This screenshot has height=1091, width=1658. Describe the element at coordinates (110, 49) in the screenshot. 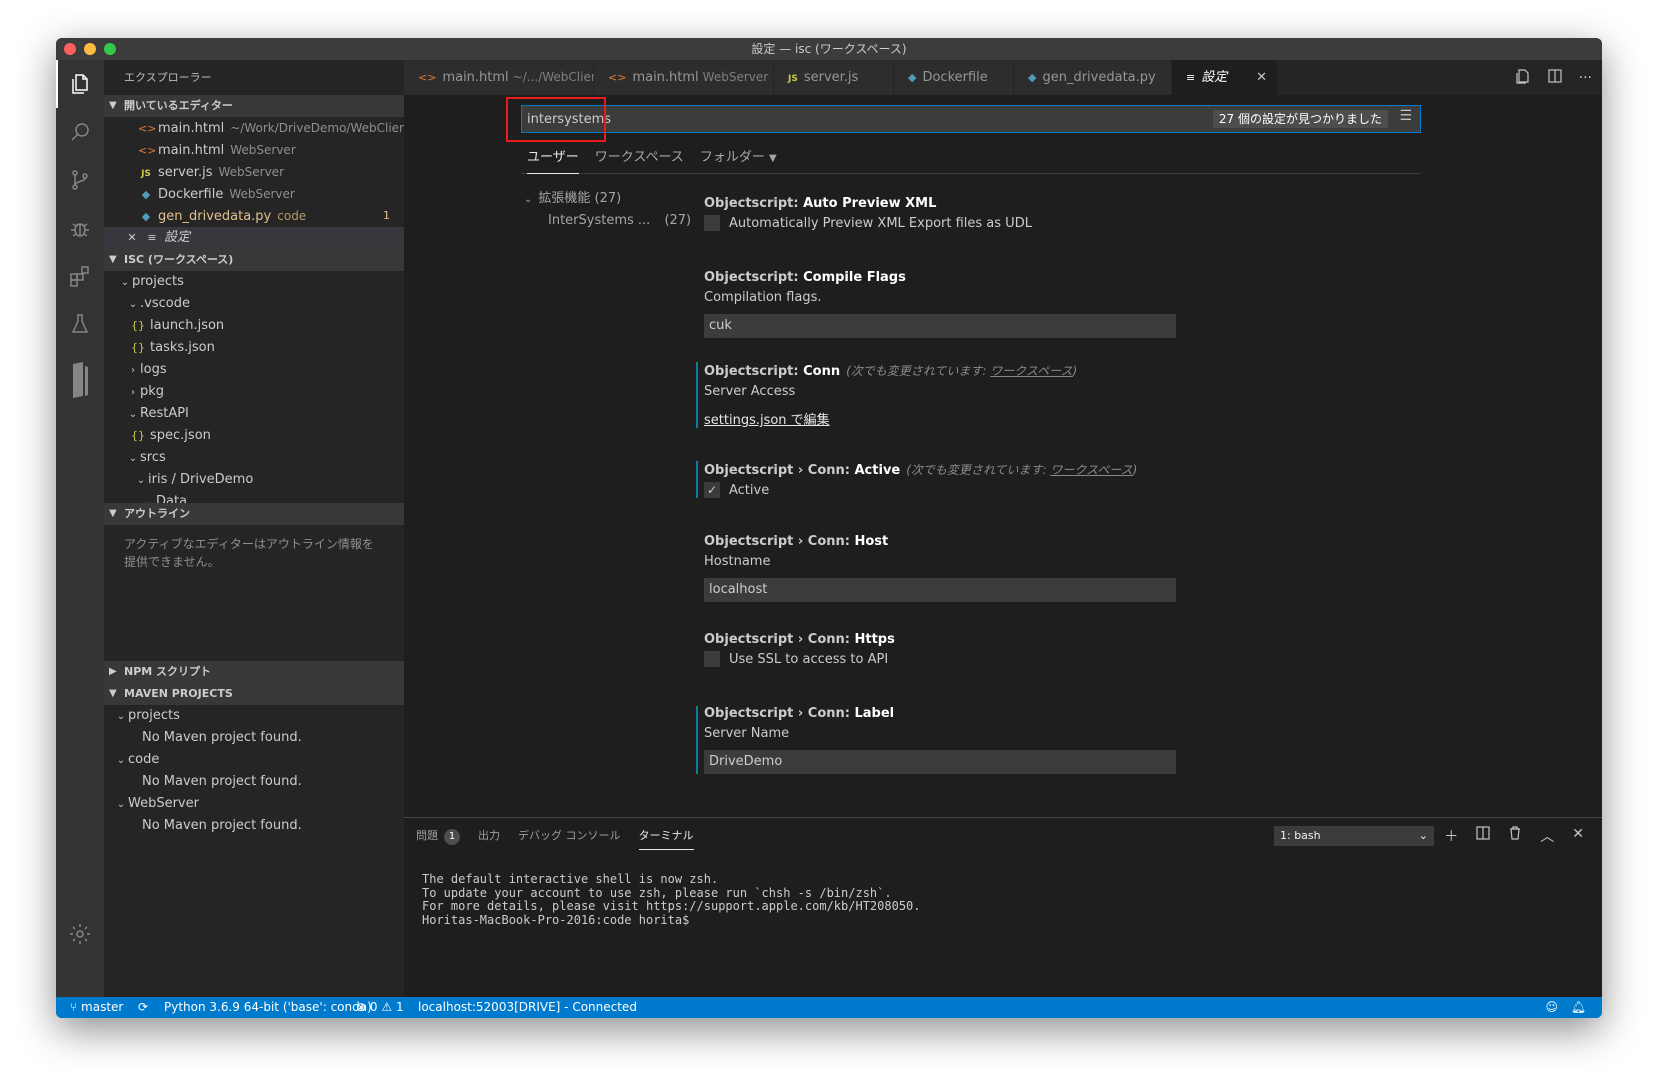

I see `maximize-window-button` at that location.